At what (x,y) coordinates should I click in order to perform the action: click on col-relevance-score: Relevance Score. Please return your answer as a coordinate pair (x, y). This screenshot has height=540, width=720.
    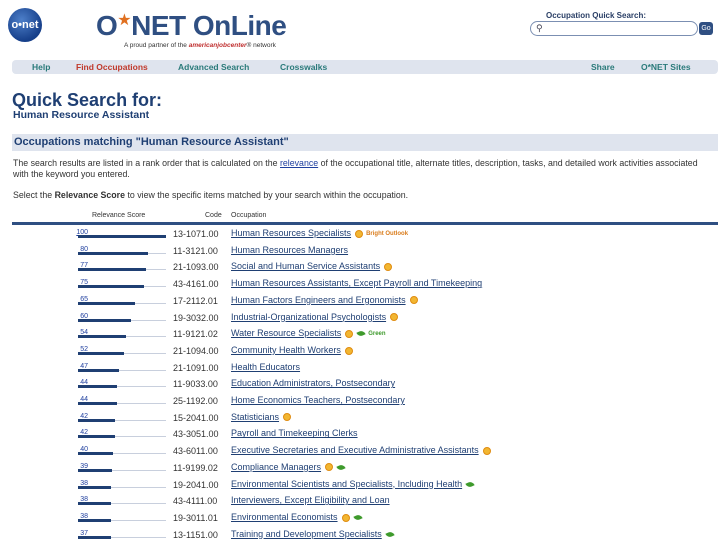
    Looking at the image, I should click on (118, 215).